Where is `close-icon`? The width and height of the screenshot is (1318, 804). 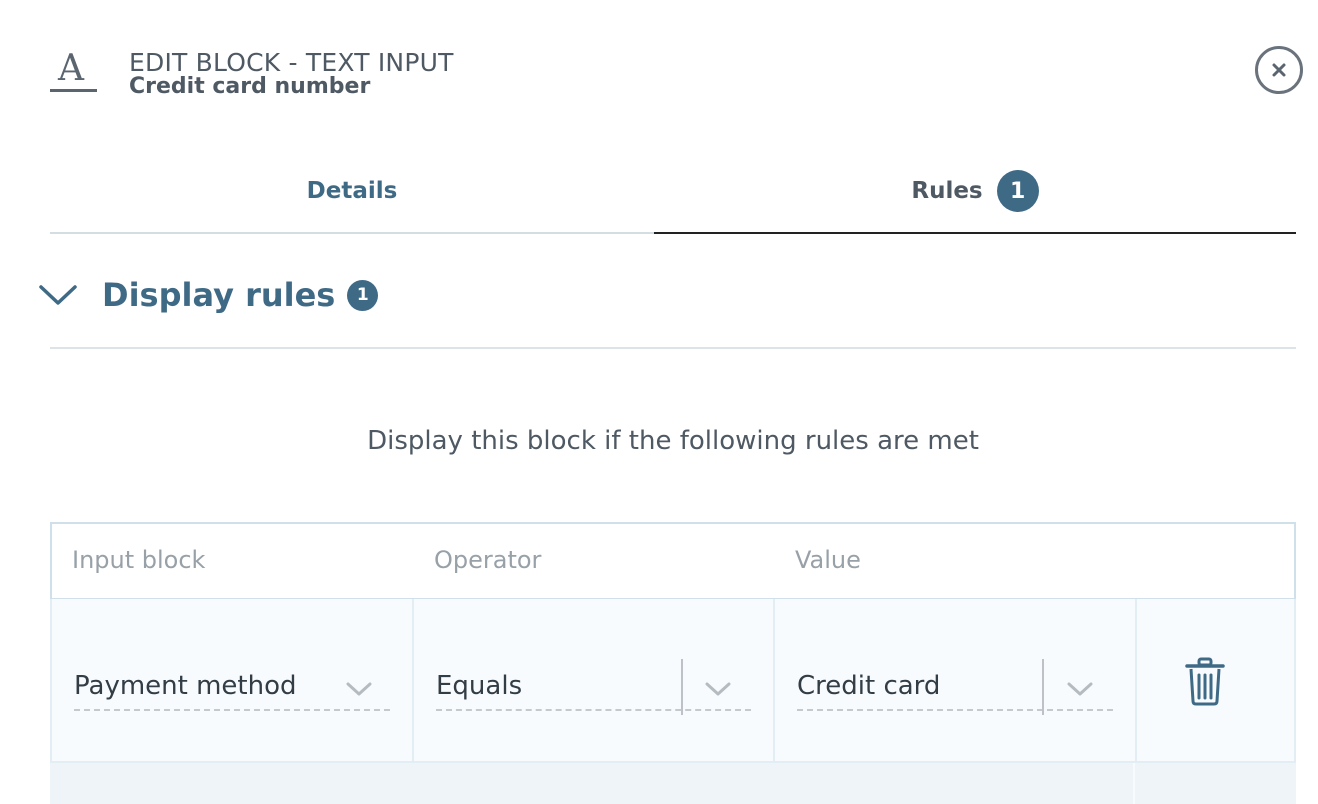 close-icon is located at coordinates (1279, 70).